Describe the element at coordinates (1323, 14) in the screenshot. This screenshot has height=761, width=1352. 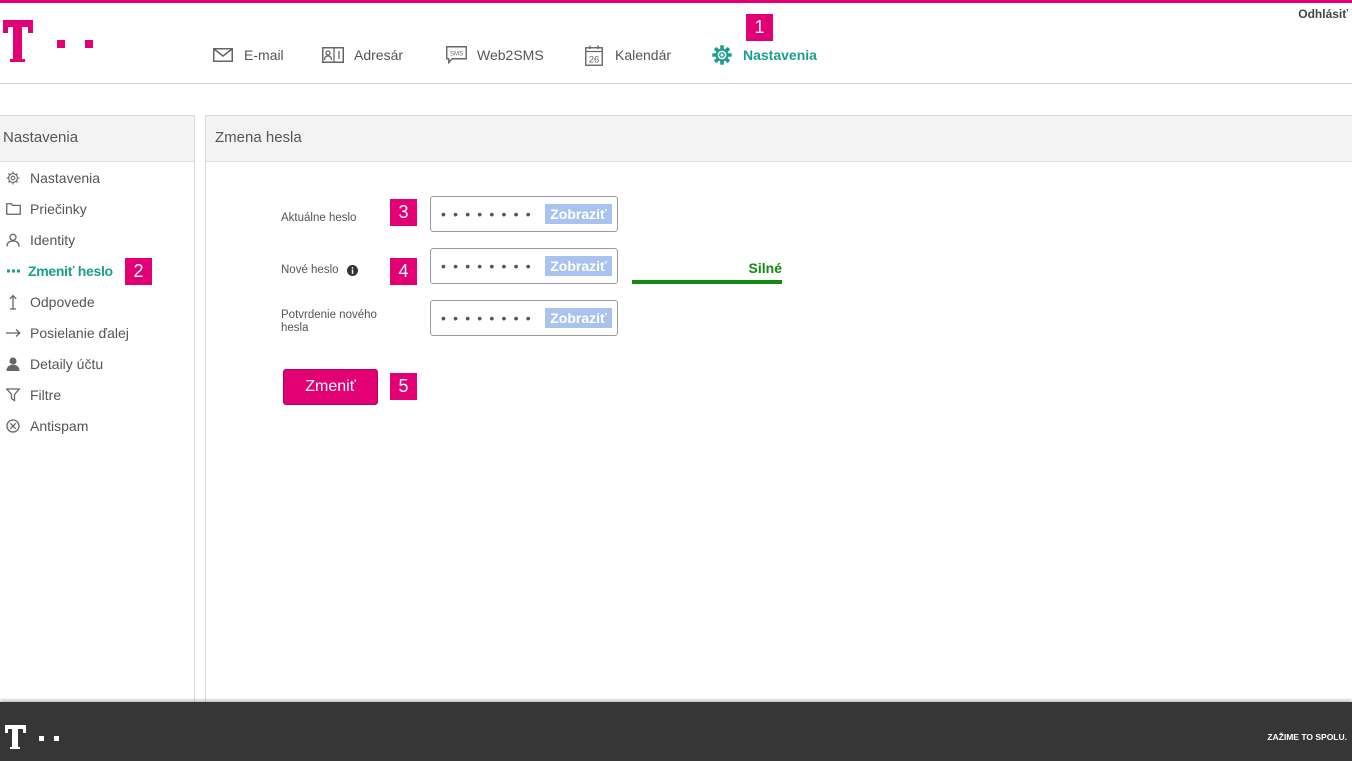
I see `logout-link: Odhlásiť` at that location.